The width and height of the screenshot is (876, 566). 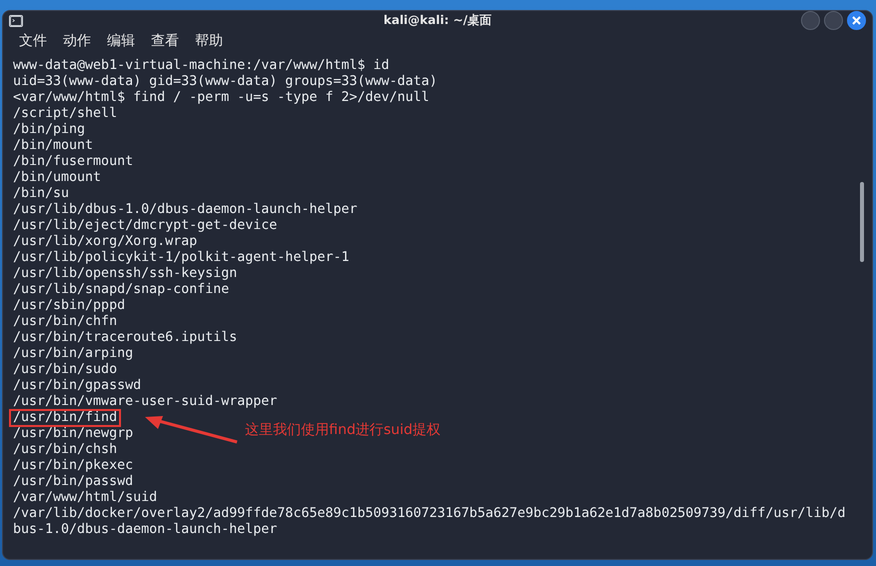 What do you see at coordinates (181, 258) in the screenshot?
I see `terminal-line: /usr/lib/policykit-1/polkit-agent-helper-1` at bounding box center [181, 258].